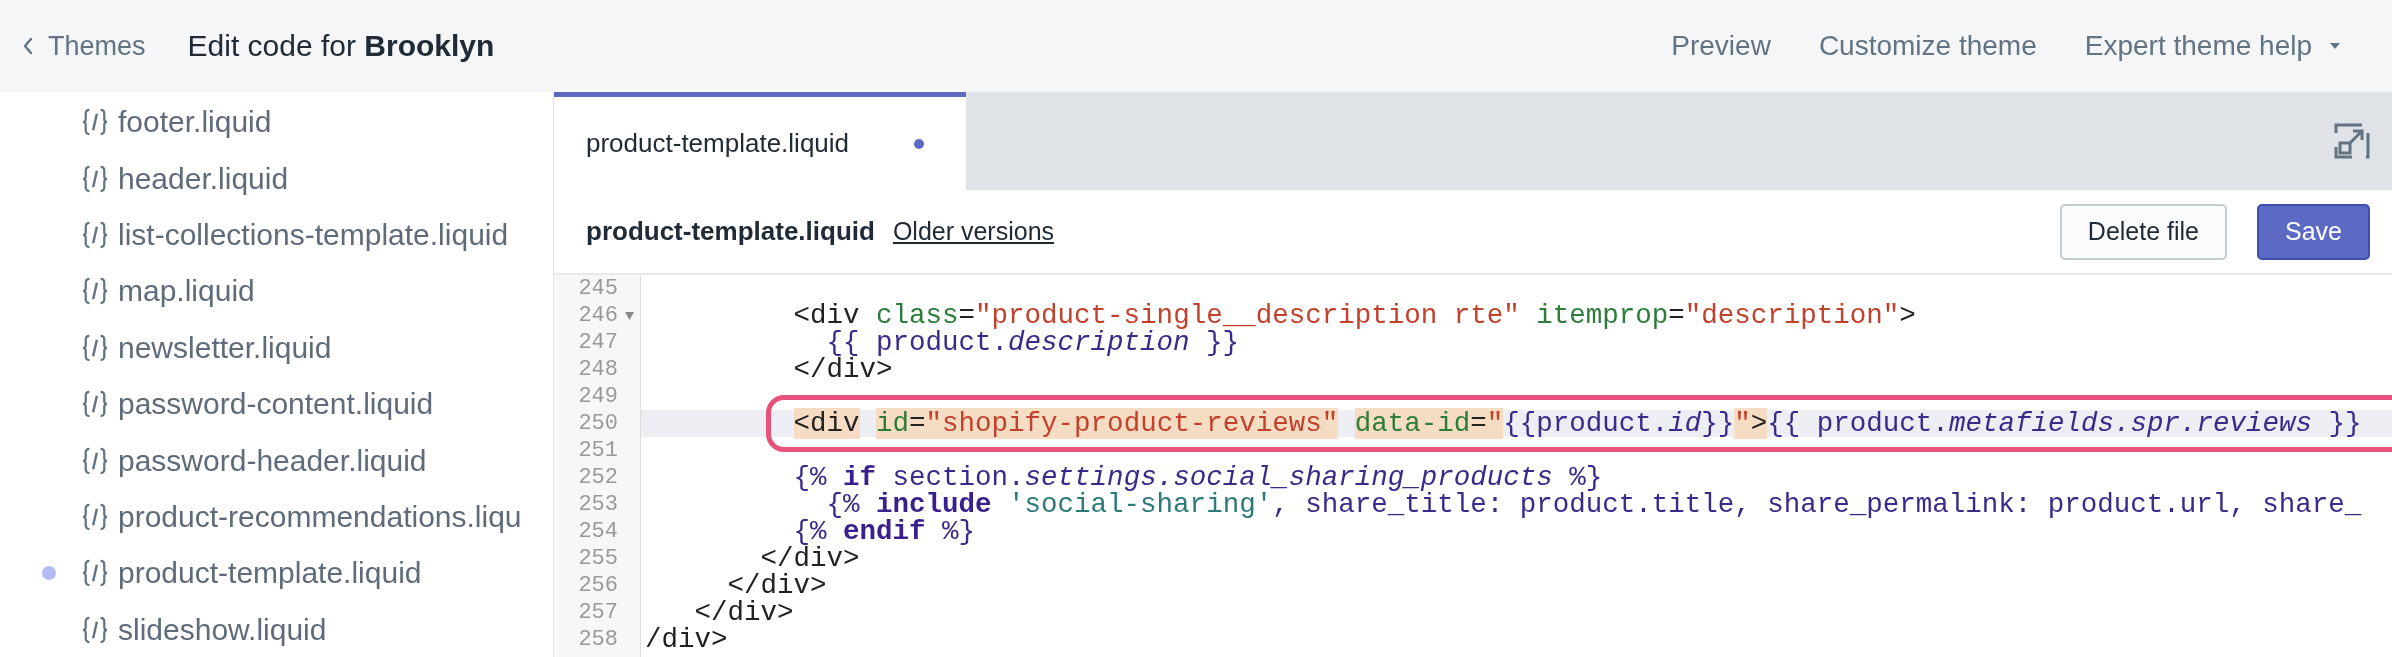 Image resolution: width=2392 pixels, height=657 pixels. I want to click on file-item: footer.liquid, so click(276, 122).